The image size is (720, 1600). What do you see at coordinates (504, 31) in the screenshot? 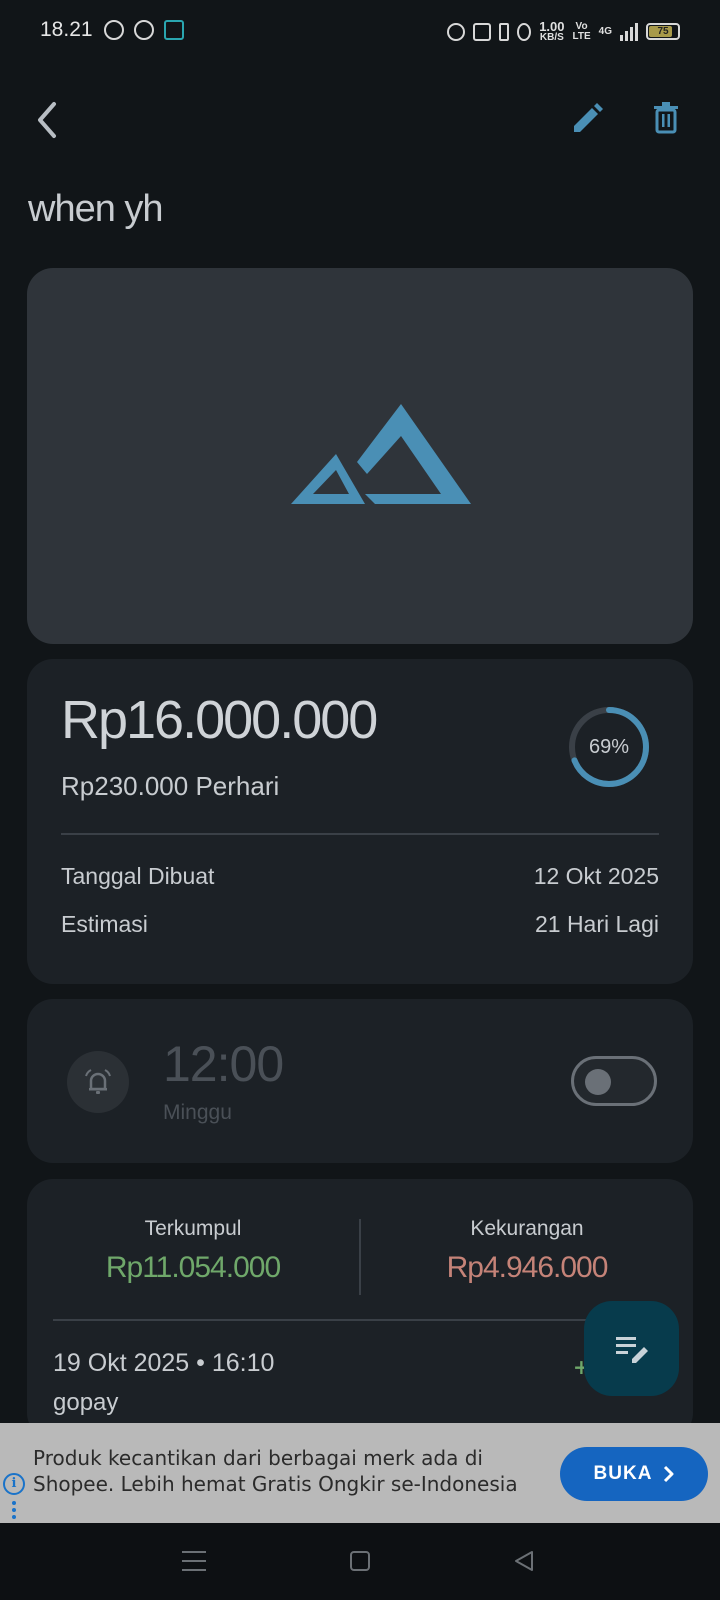
I see `bluetooth-status-icon` at bounding box center [504, 31].